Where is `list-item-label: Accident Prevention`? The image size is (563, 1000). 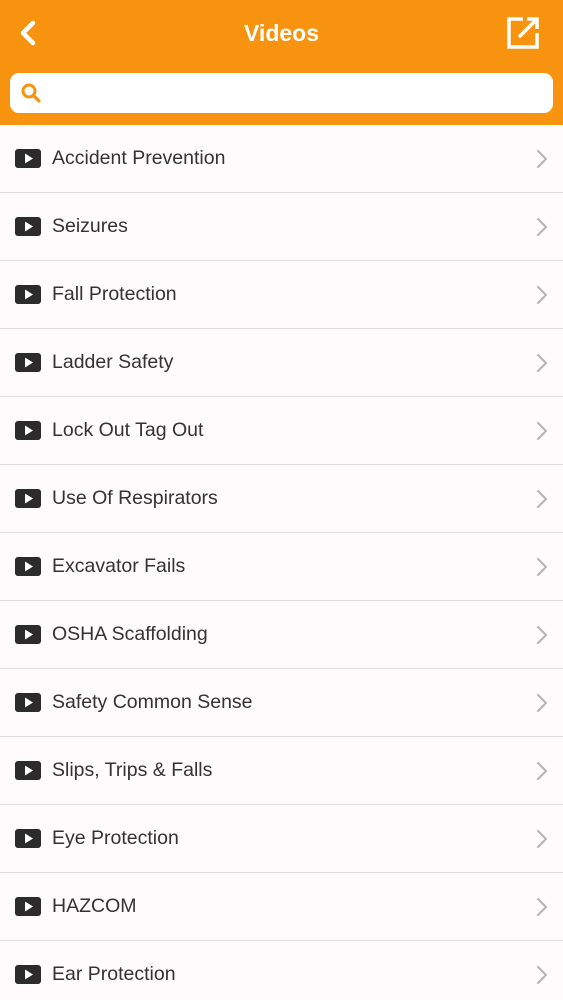
list-item-label: Accident Prevention is located at coordinates (139, 158).